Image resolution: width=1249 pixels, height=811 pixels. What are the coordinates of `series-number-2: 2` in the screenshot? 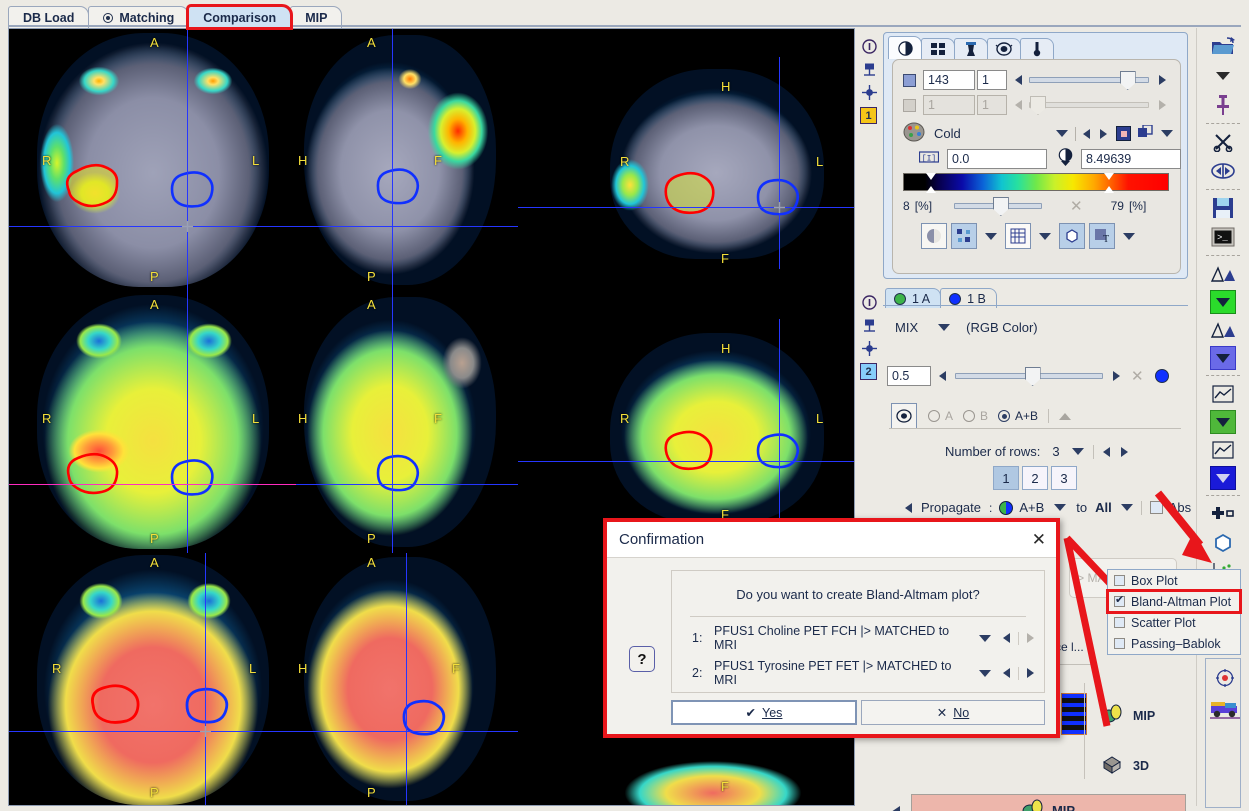 It's located at (868, 371).